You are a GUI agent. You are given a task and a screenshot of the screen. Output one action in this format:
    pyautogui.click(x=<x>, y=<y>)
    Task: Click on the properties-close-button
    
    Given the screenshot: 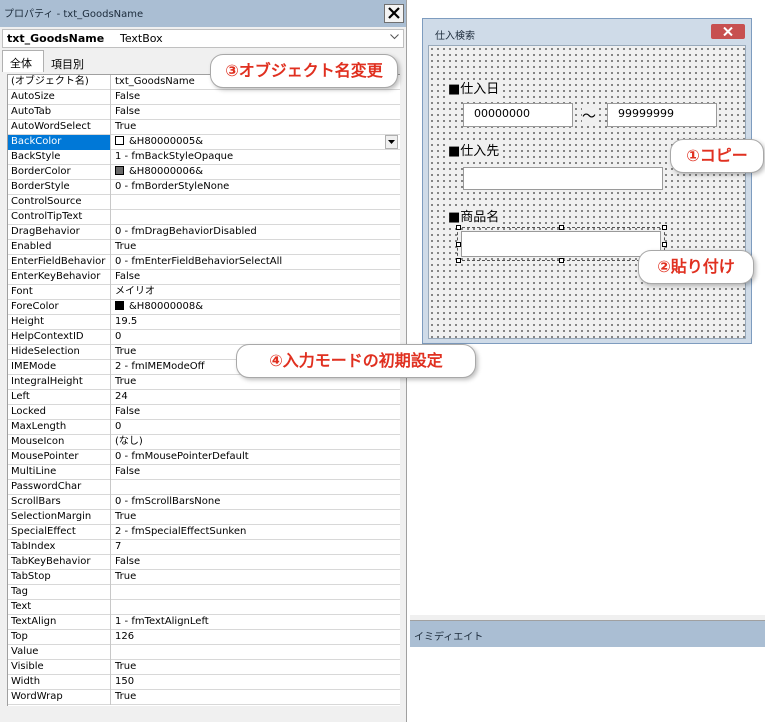 What is the action you would take?
    pyautogui.click(x=394, y=13)
    